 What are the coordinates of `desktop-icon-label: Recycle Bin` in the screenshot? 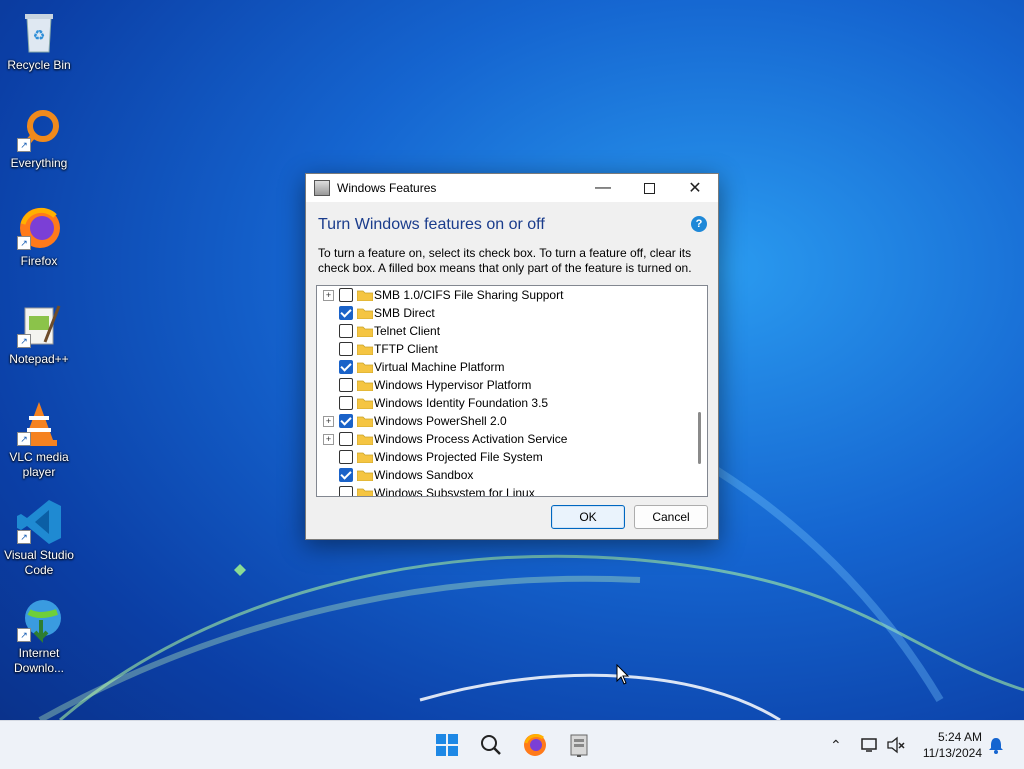 It's located at (39, 65).